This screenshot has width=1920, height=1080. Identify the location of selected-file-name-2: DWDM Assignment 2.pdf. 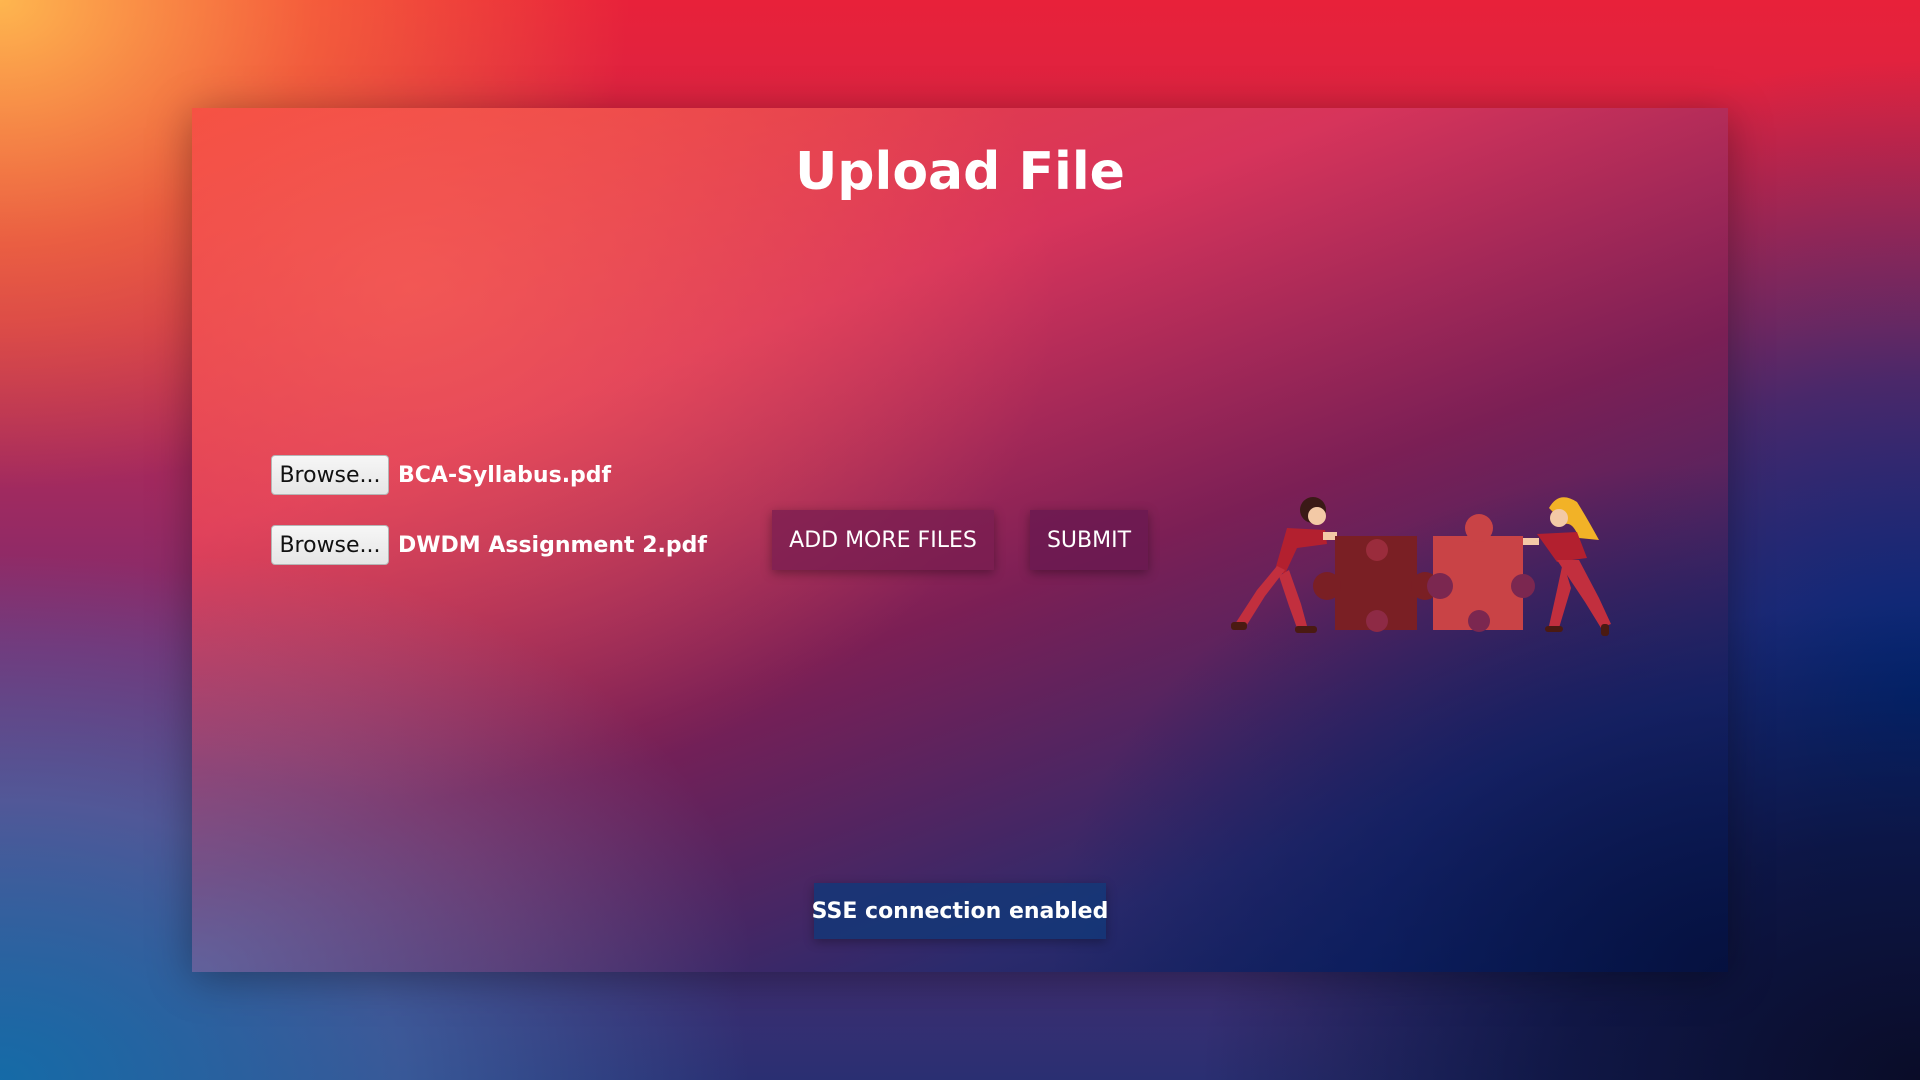
(552, 545).